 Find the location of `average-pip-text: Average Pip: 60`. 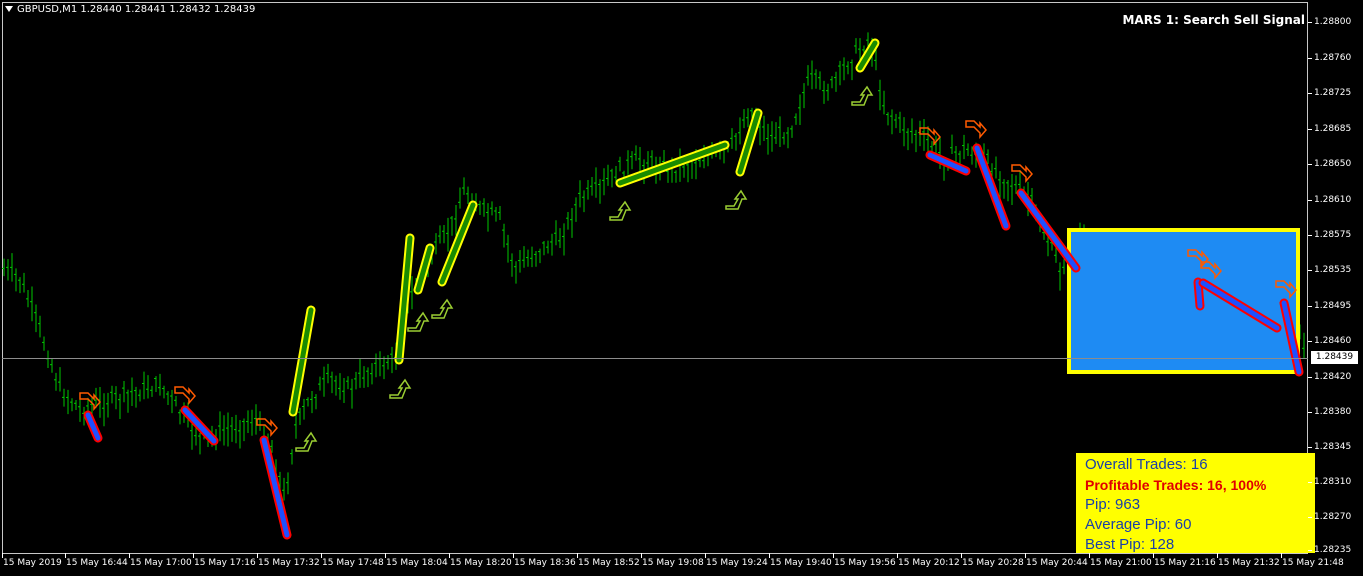

average-pip-text: Average Pip: 60 is located at coordinates (1138, 524).